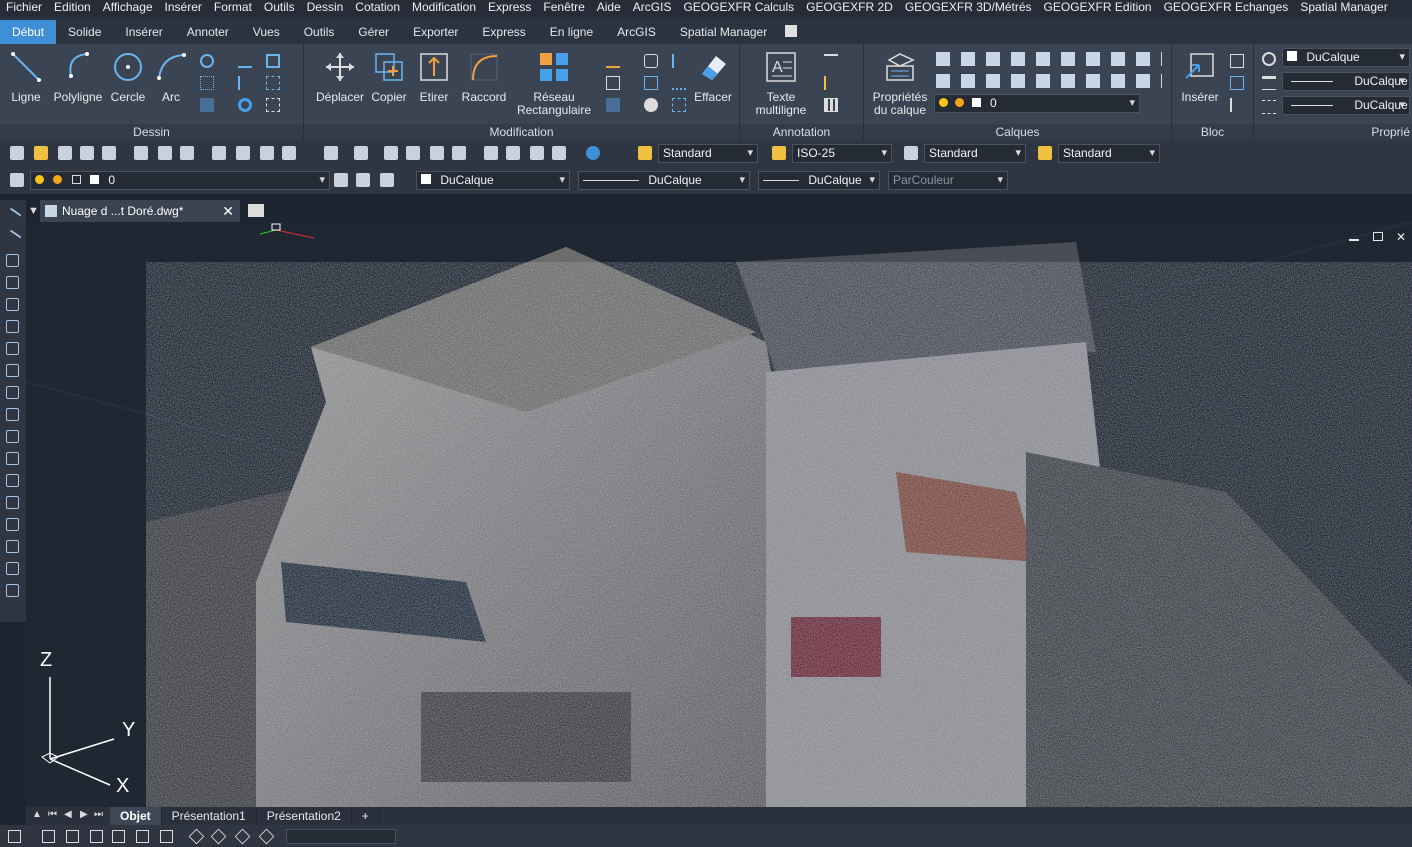  Describe the element at coordinates (12, 436) in the screenshot. I see `ellipse-arc-icon` at that location.